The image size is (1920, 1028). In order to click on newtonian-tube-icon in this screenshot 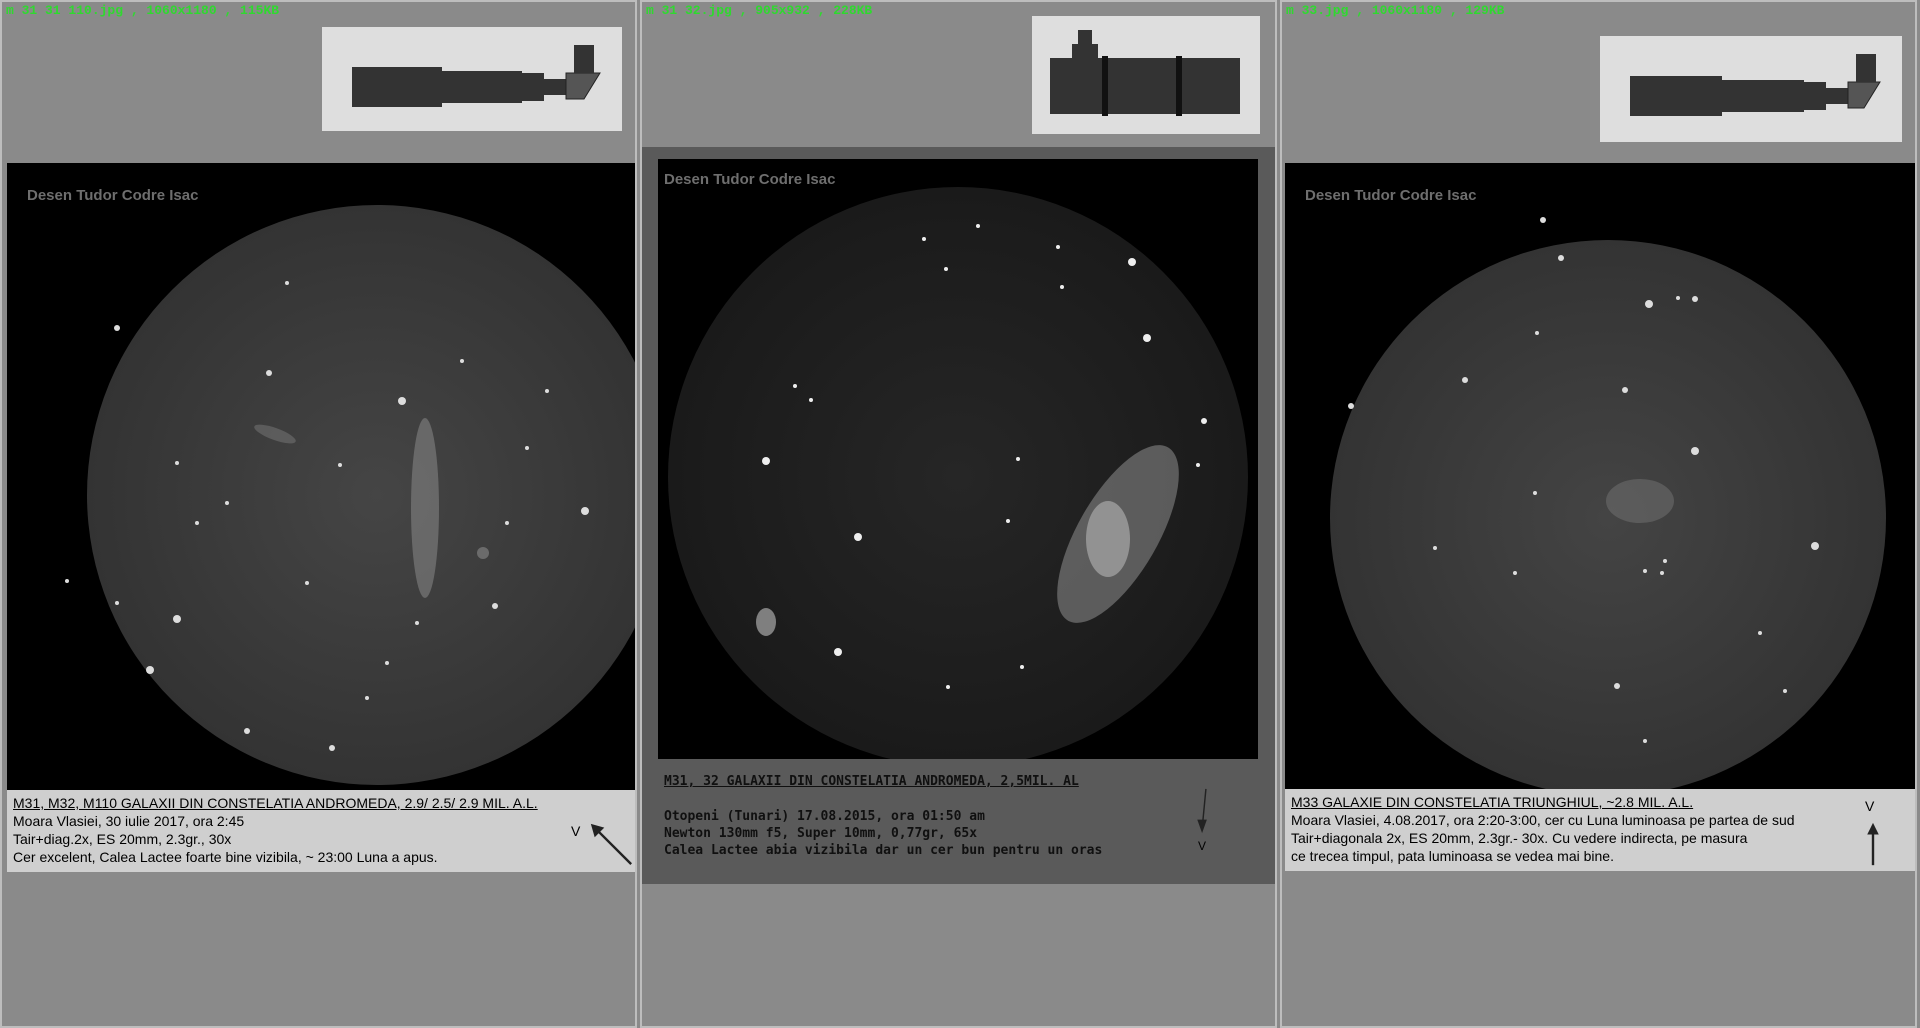, I will do `click(1145, 73)`.